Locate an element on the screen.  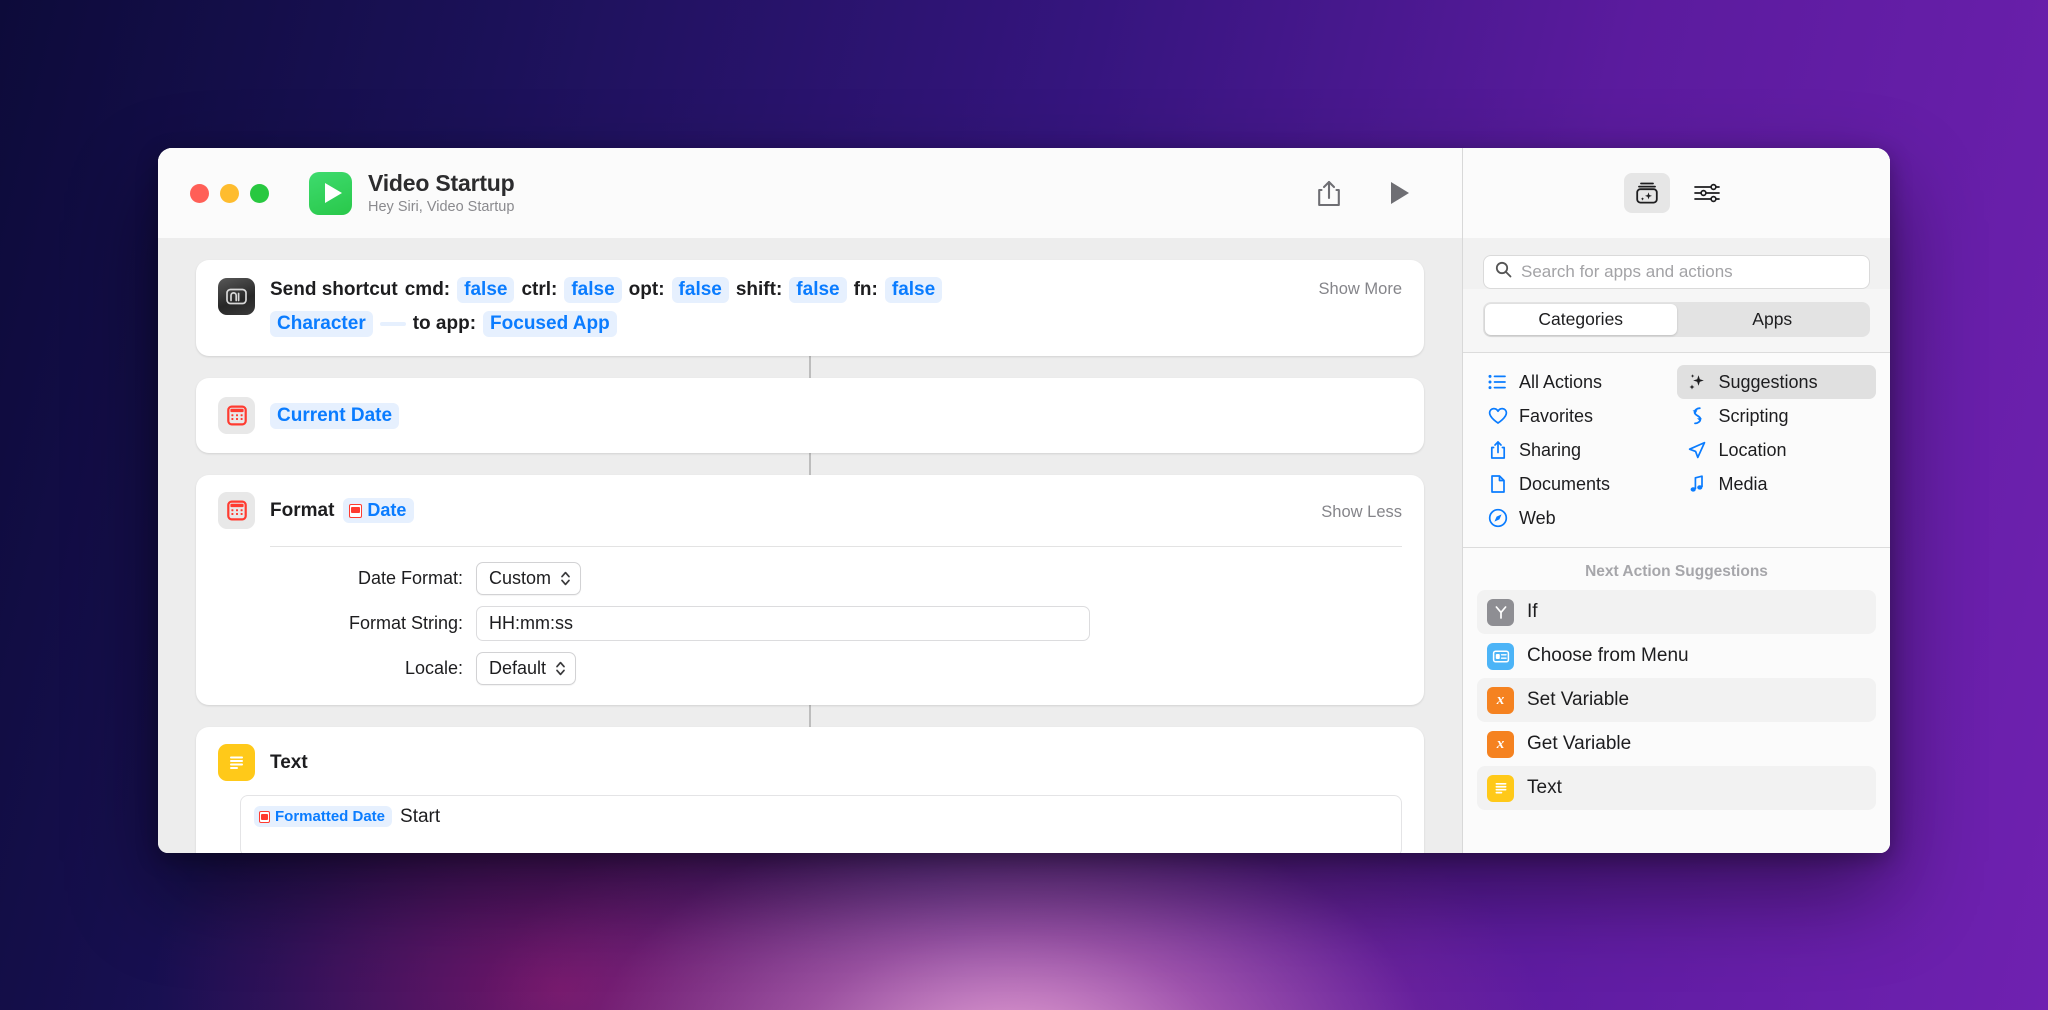
text-body-value: Start is located at coordinates (420, 816).